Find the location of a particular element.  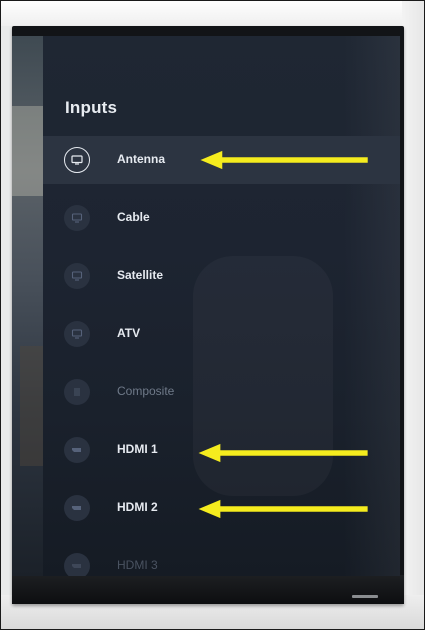

wall-background-top is located at coordinates (212, 13).